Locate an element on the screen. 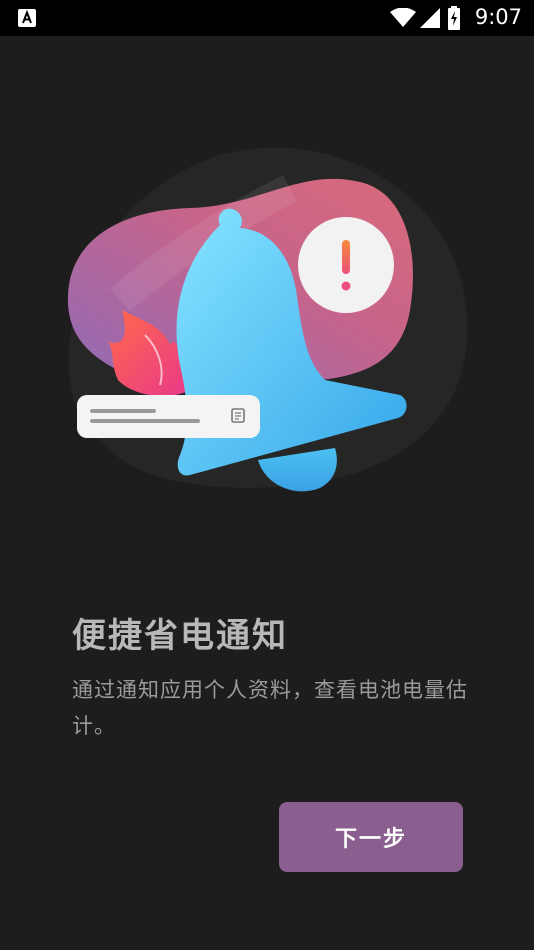 This screenshot has width=534, height=950. accessibility-a-icon is located at coordinates (27, 18).